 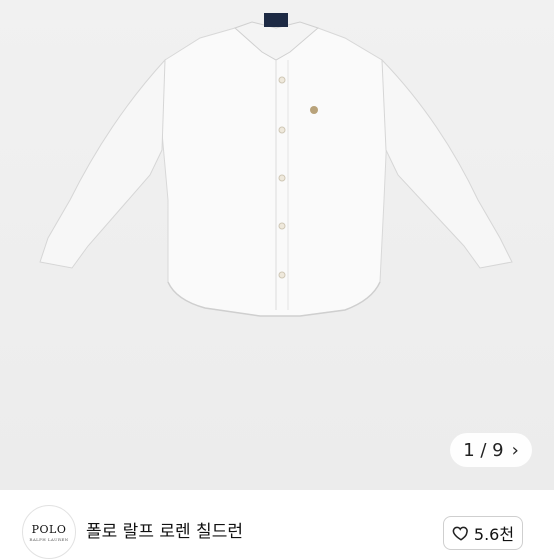 I want to click on like-button: 5.6천, so click(x=483, y=533).